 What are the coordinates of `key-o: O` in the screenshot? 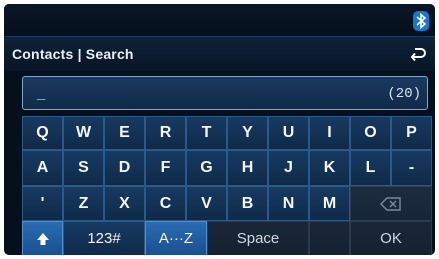 It's located at (370, 133).